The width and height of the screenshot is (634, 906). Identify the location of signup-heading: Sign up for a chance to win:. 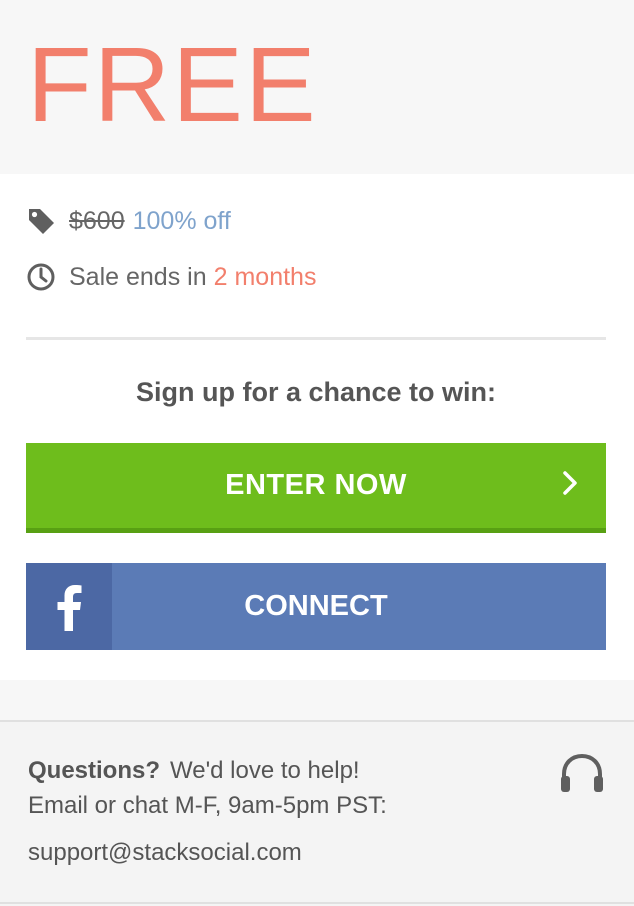
(316, 392).